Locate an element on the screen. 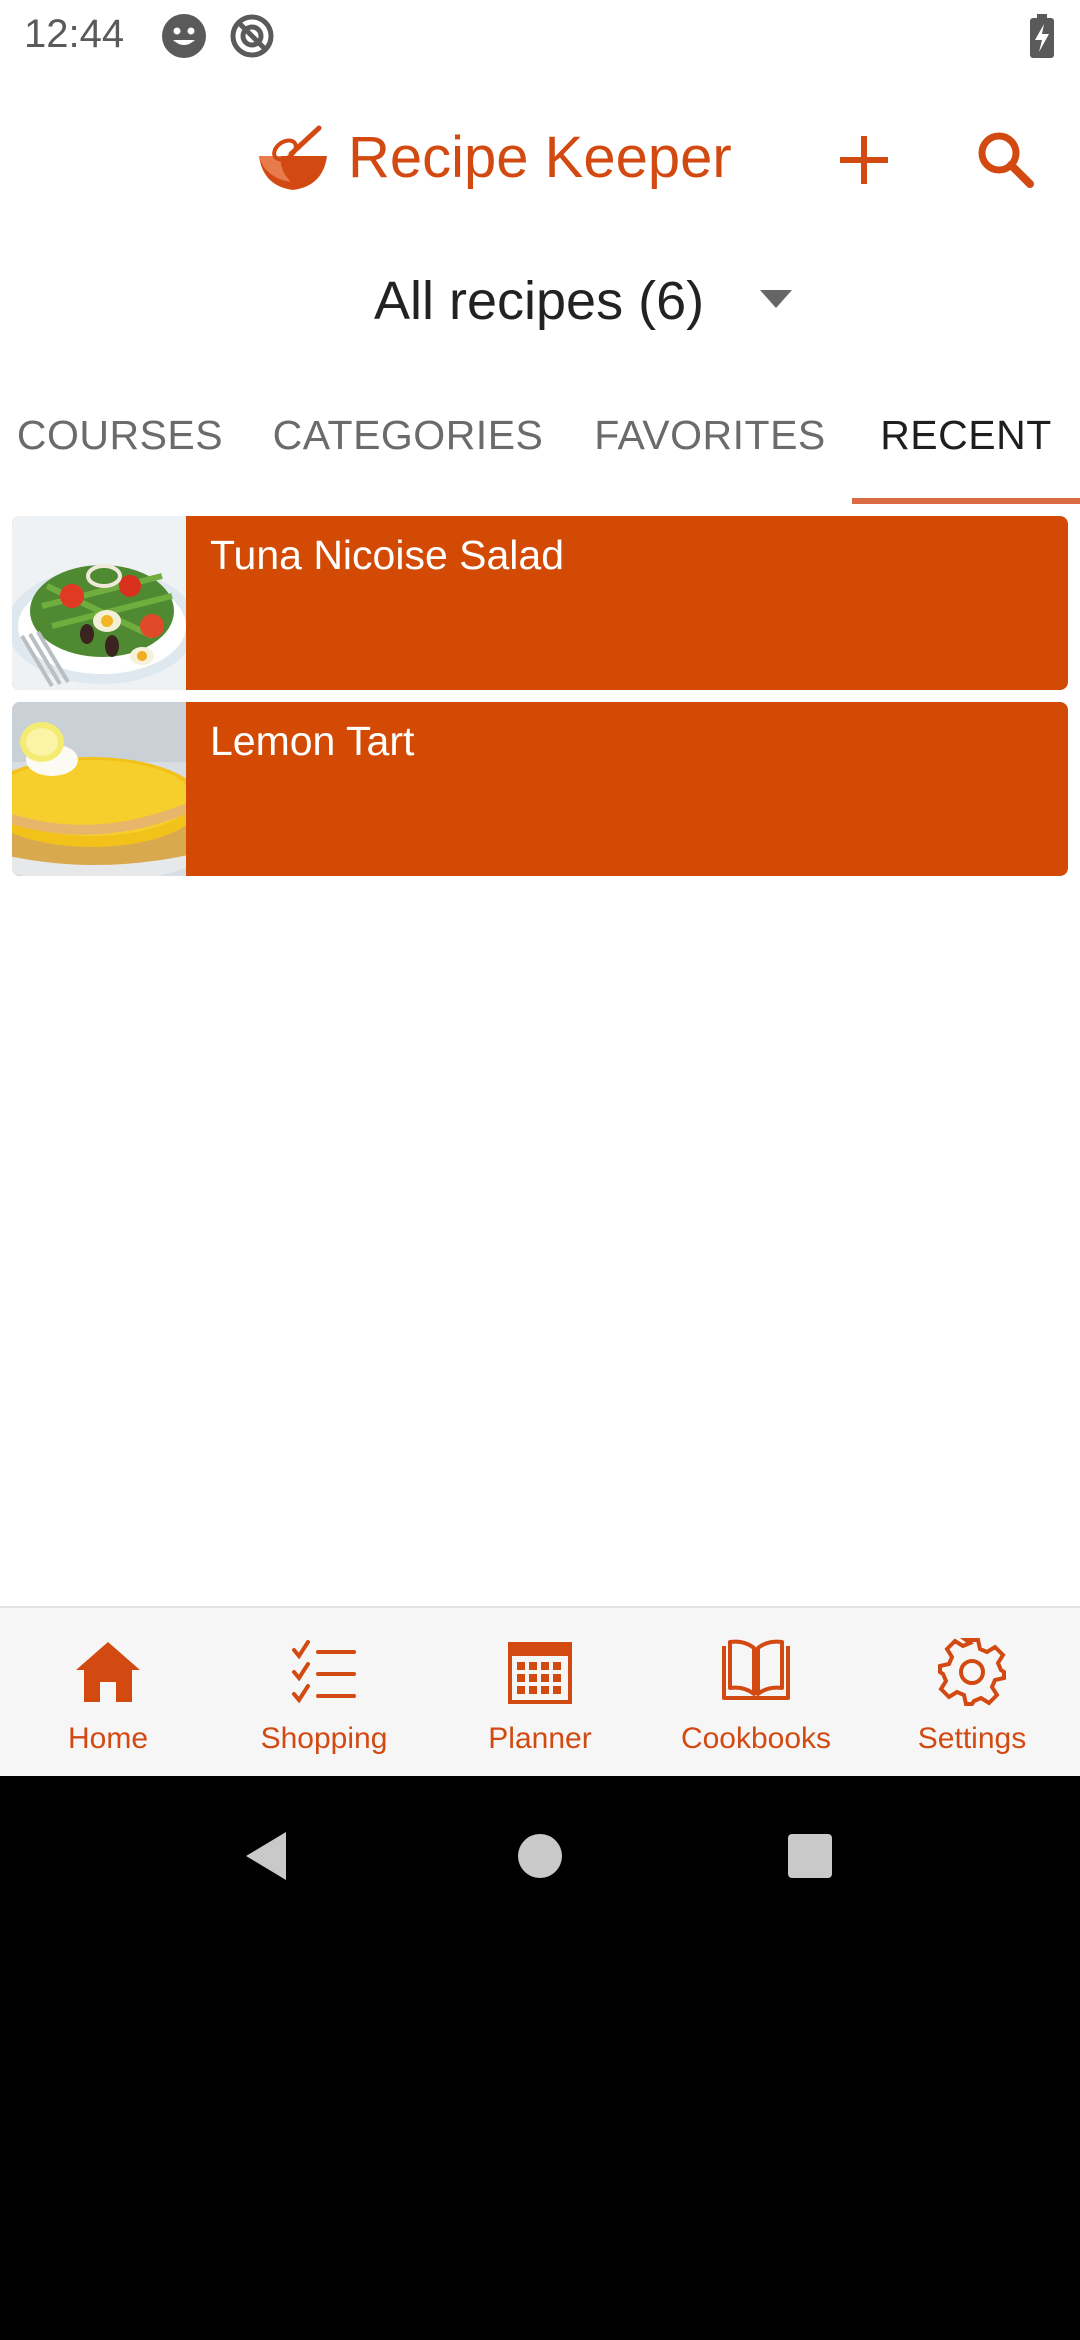 The image size is (1080, 2340). filter-label: All recipes (6) is located at coordinates (539, 301).